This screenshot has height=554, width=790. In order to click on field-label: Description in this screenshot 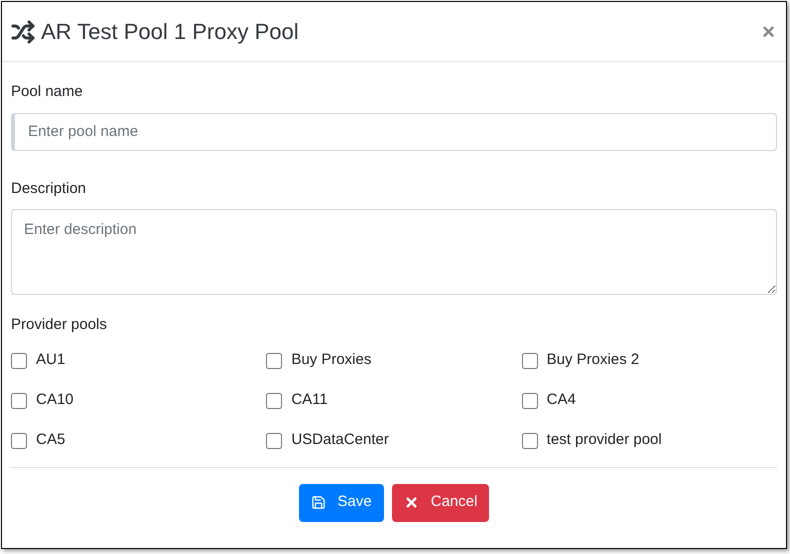, I will do `click(49, 188)`.